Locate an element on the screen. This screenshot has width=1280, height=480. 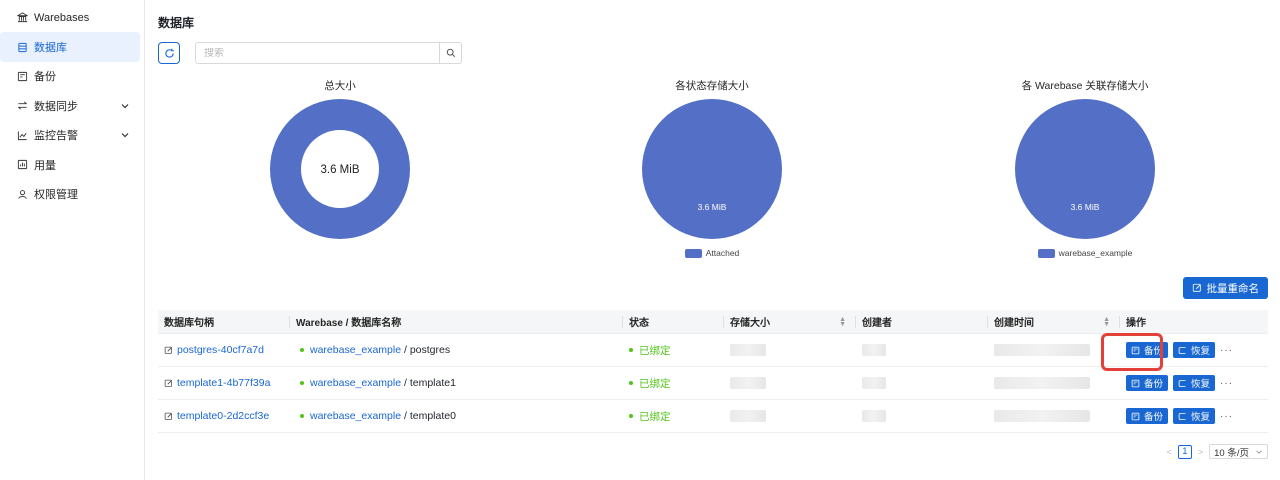
redacted-creator is located at coordinates (874, 383).